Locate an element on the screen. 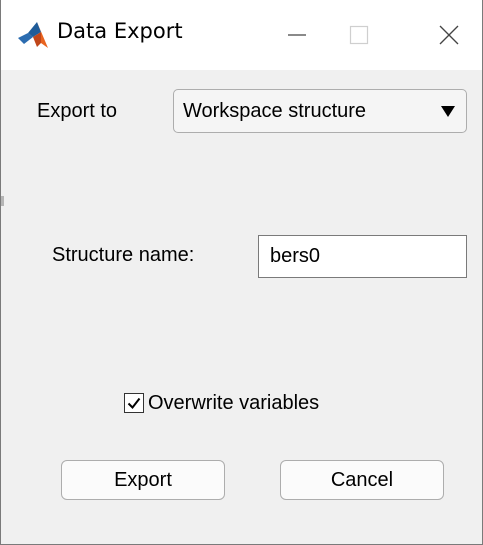 This screenshot has width=483, height=545. matlab-logo-icon is located at coordinates (33, 35).